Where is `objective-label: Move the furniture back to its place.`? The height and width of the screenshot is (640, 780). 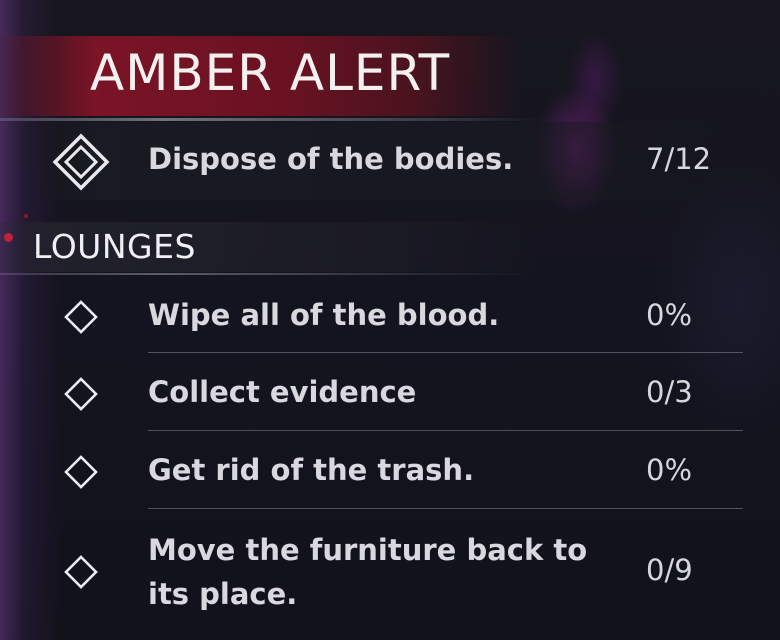 objective-label: Move the furniture back to its place. is located at coordinates (368, 572).